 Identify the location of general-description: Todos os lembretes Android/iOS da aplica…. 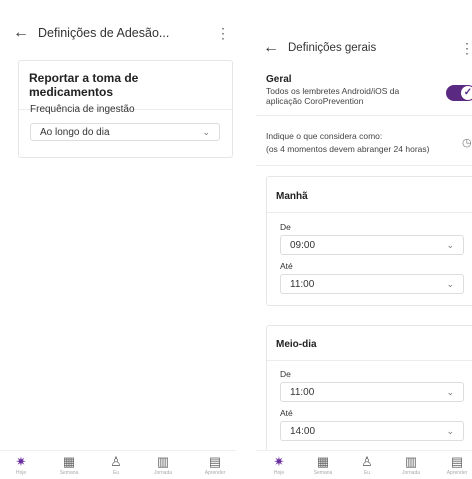
(332, 96).